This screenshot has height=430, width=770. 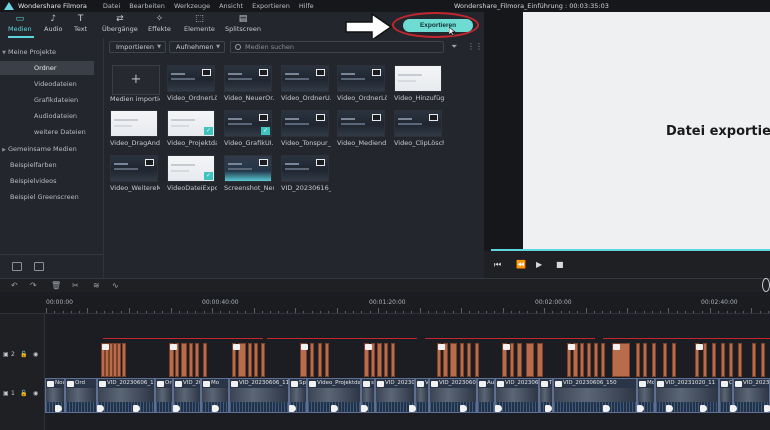 What do you see at coordinates (560, 264) in the screenshot?
I see `stop-icon: ■` at bounding box center [560, 264].